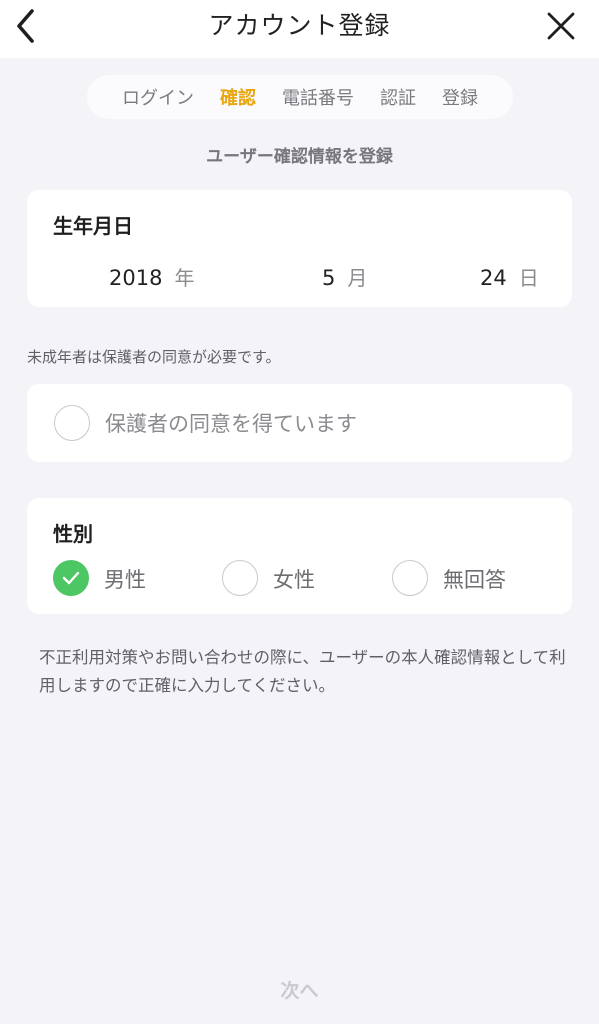 The height and width of the screenshot is (1024, 599). I want to click on gender-option-no-answer: 無回答, so click(472, 578).